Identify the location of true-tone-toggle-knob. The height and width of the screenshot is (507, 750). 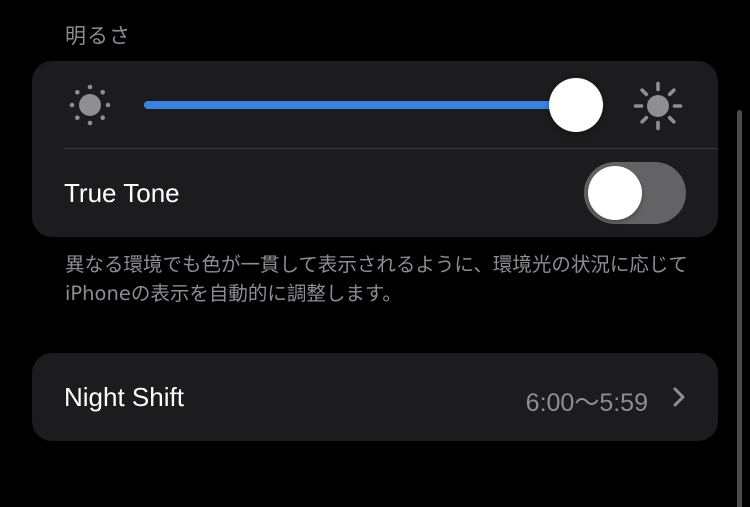
(615, 193).